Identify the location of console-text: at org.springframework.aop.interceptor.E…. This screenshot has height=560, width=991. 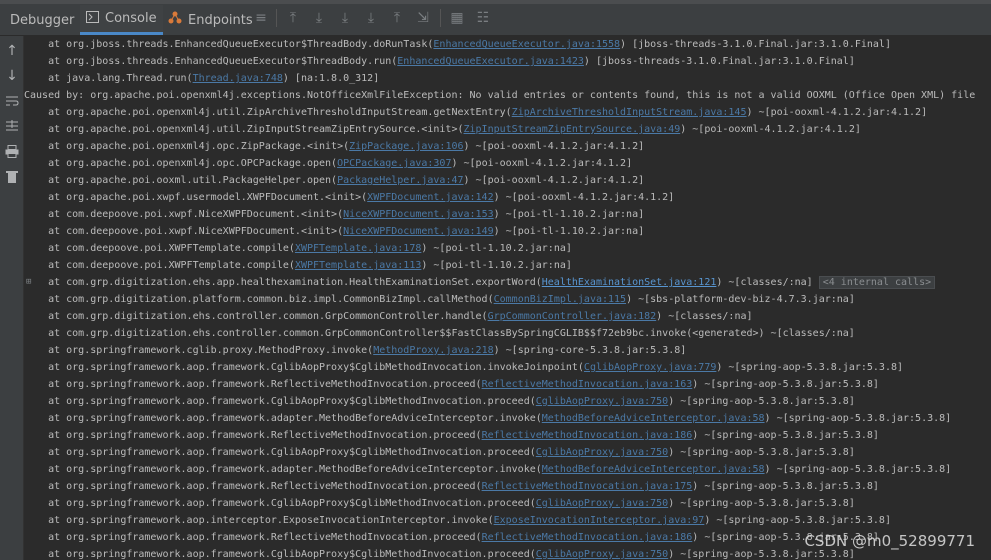
(259, 520).